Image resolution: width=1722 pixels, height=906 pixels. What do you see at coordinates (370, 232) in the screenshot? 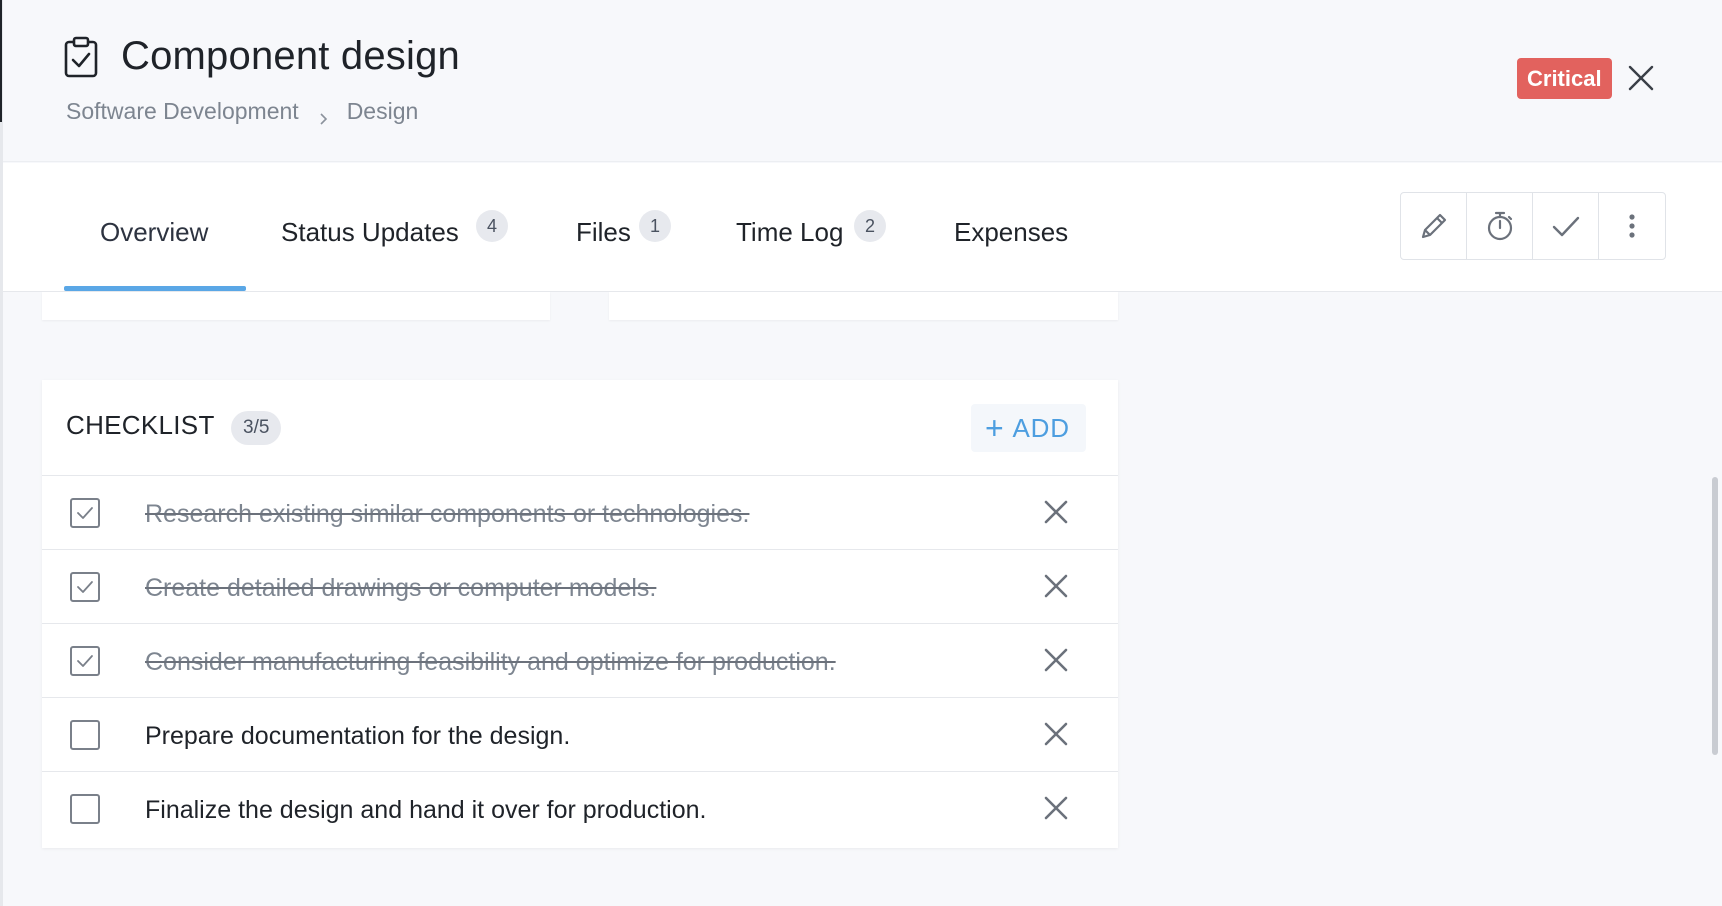
I see `tab-label: Status Updates` at bounding box center [370, 232].